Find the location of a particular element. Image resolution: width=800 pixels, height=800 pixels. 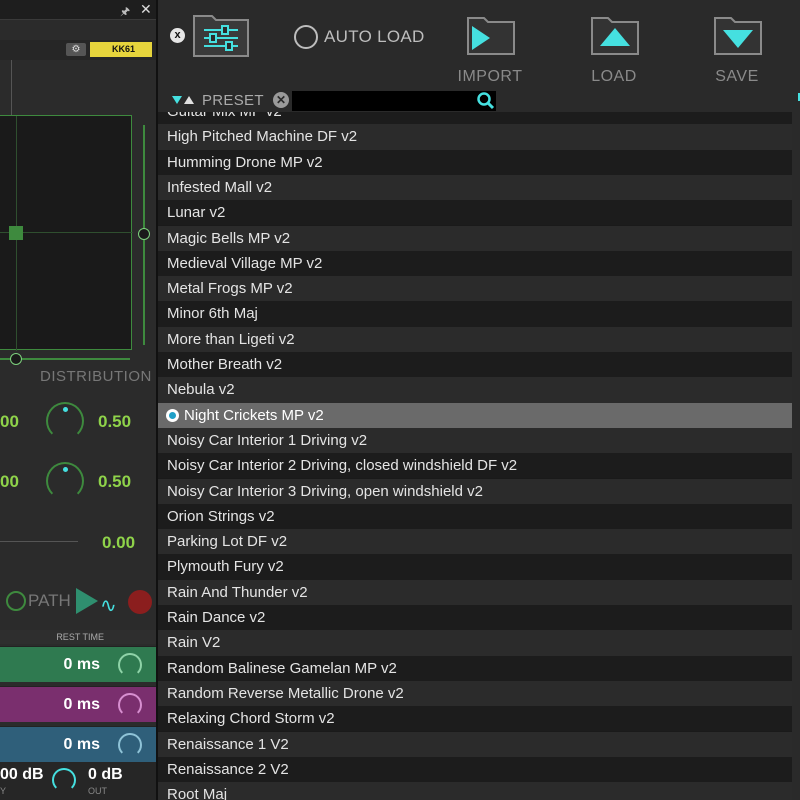

preset-item: High Pitched Machine DF v2 is located at coordinates (475, 137).